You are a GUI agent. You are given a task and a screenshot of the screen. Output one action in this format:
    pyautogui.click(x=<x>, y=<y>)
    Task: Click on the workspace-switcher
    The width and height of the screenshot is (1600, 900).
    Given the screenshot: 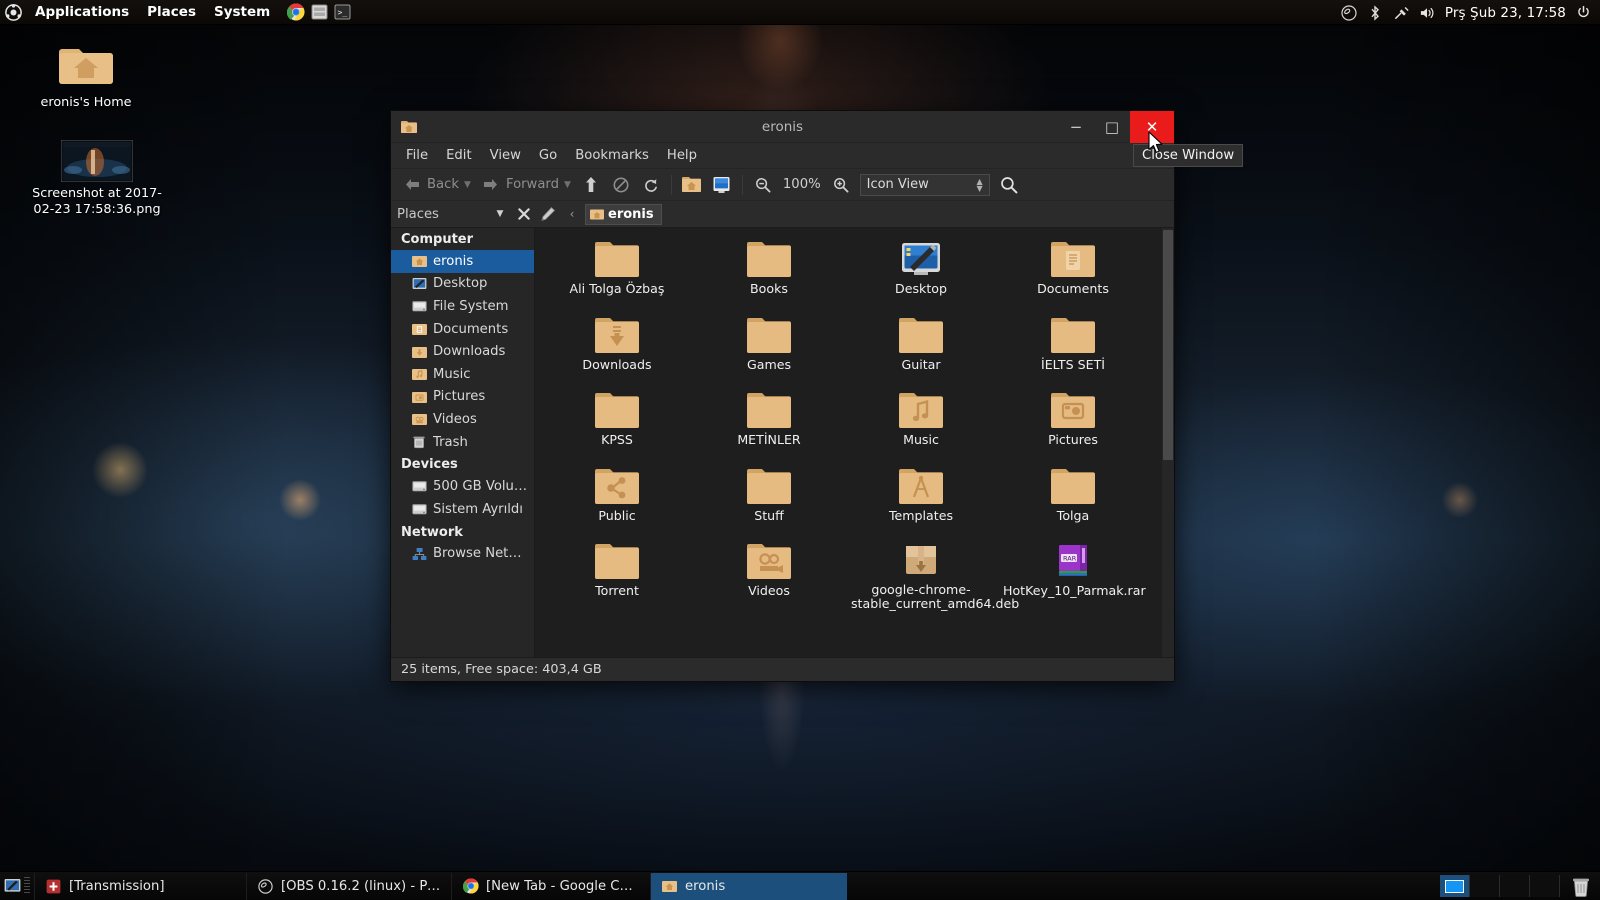 What is the action you would take?
    pyautogui.click(x=1500, y=886)
    